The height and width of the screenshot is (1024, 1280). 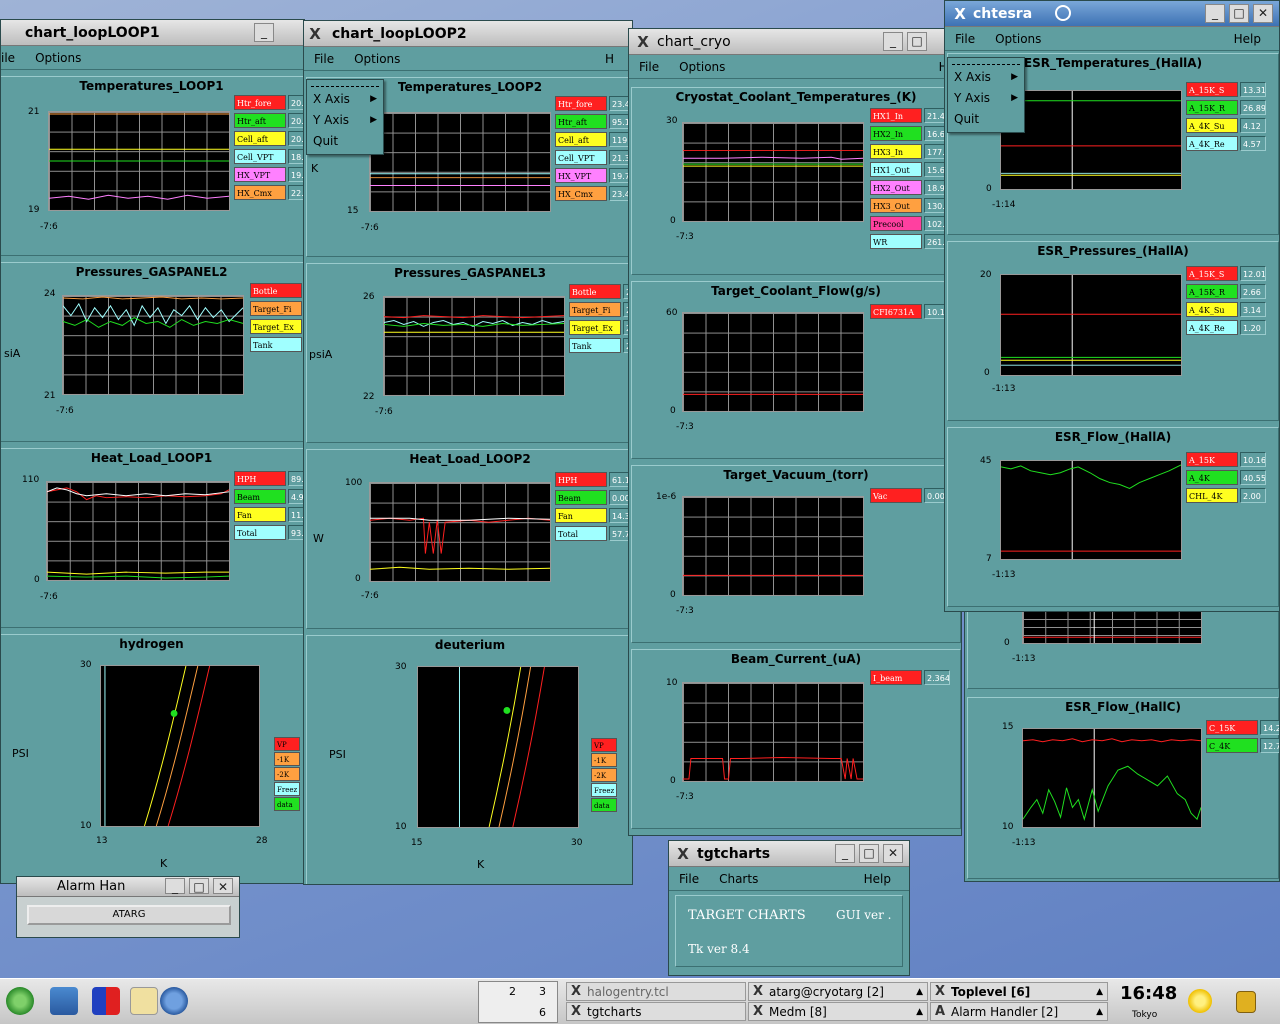 I want to click on title-bar: Alarm Han _ □ ✕, so click(x=128, y=887).